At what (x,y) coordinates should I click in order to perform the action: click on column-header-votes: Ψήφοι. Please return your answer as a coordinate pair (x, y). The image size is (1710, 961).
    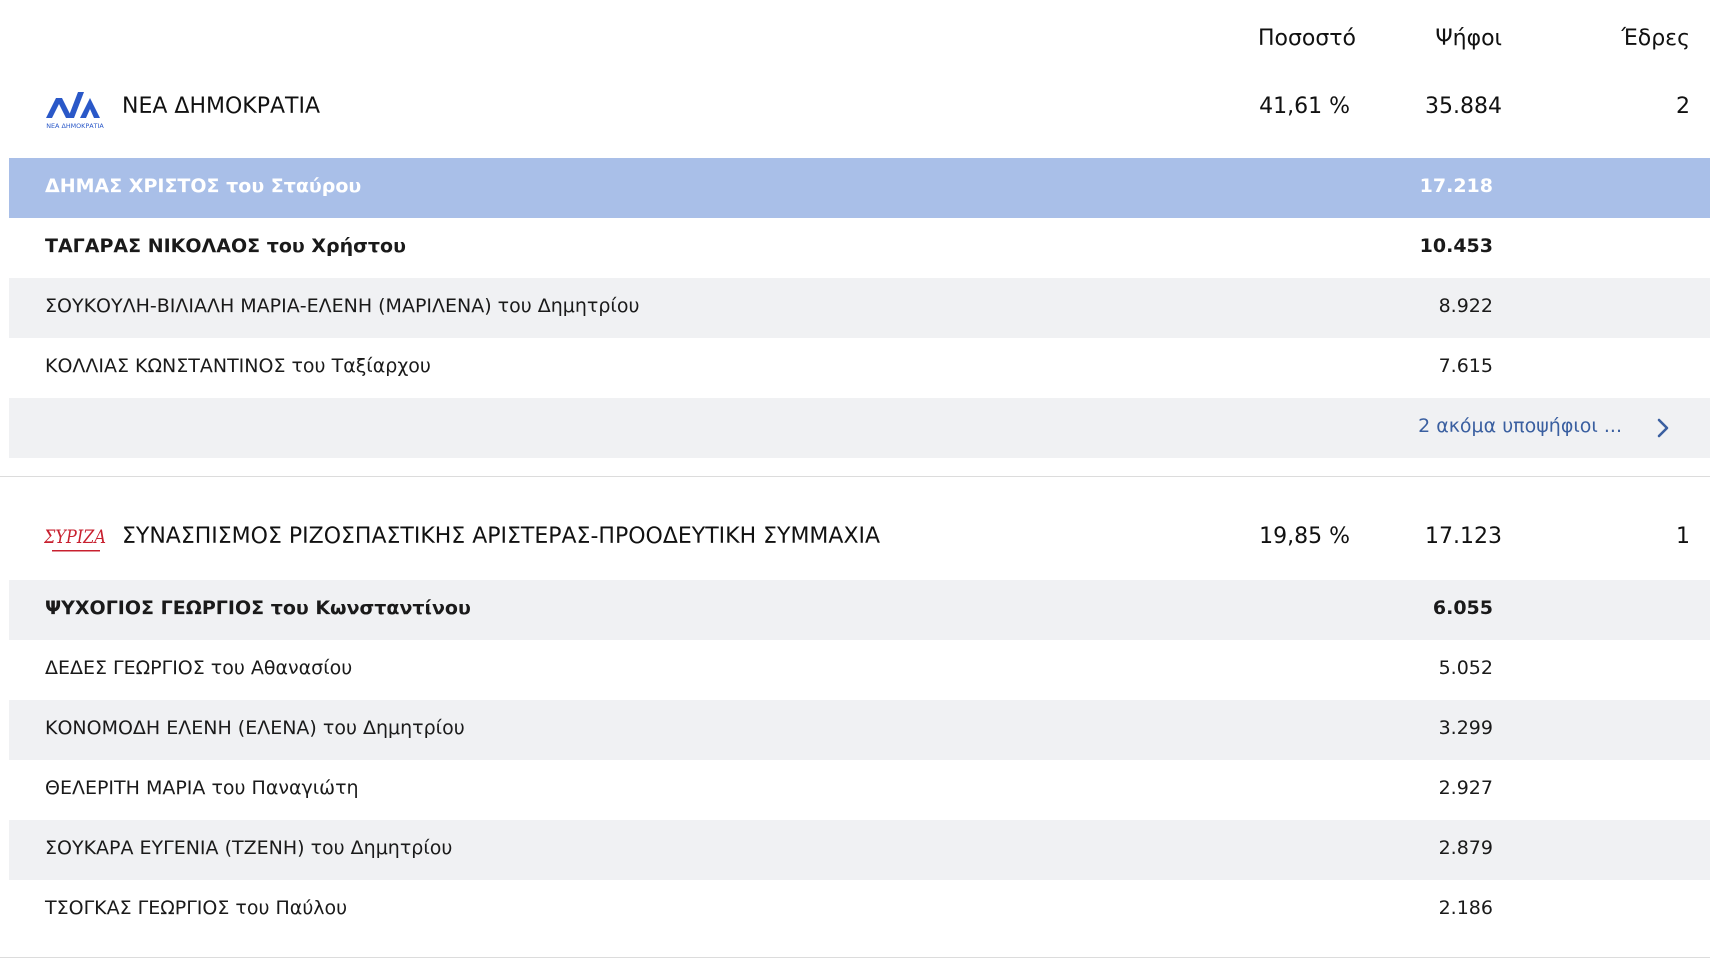
    Looking at the image, I should click on (1468, 38).